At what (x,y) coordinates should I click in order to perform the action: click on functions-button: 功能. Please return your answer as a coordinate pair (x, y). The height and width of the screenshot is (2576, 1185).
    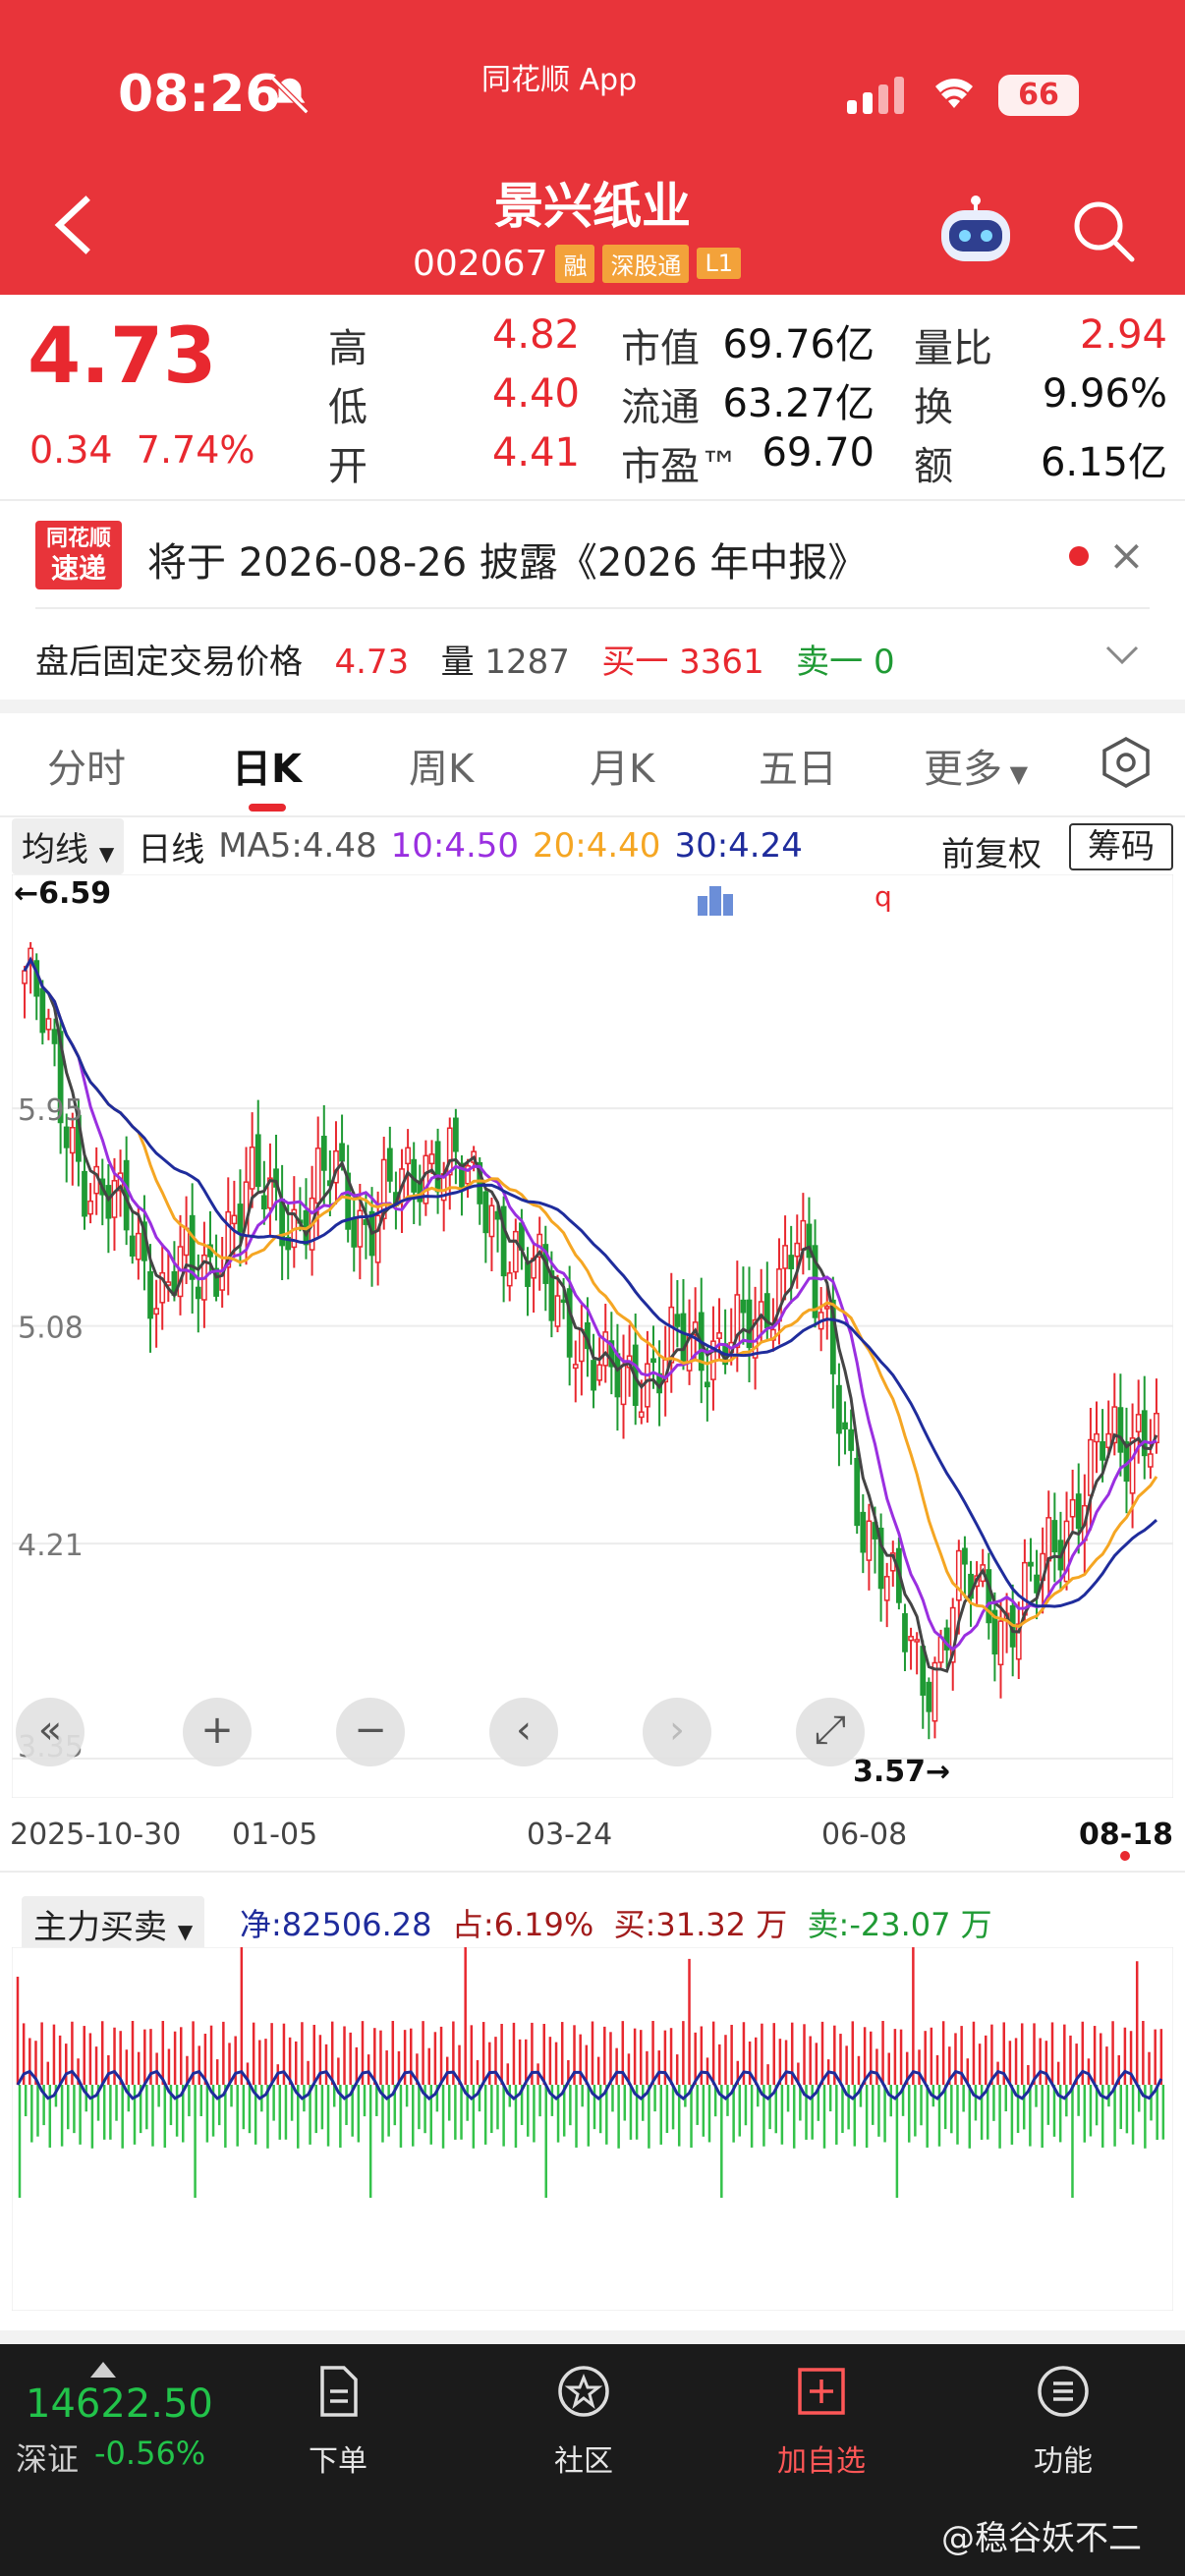
    Looking at the image, I should click on (1063, 2421).